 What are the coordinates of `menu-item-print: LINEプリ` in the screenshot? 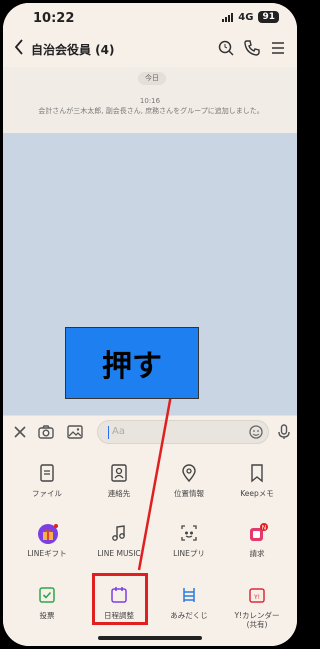 It's located at (189, 542).